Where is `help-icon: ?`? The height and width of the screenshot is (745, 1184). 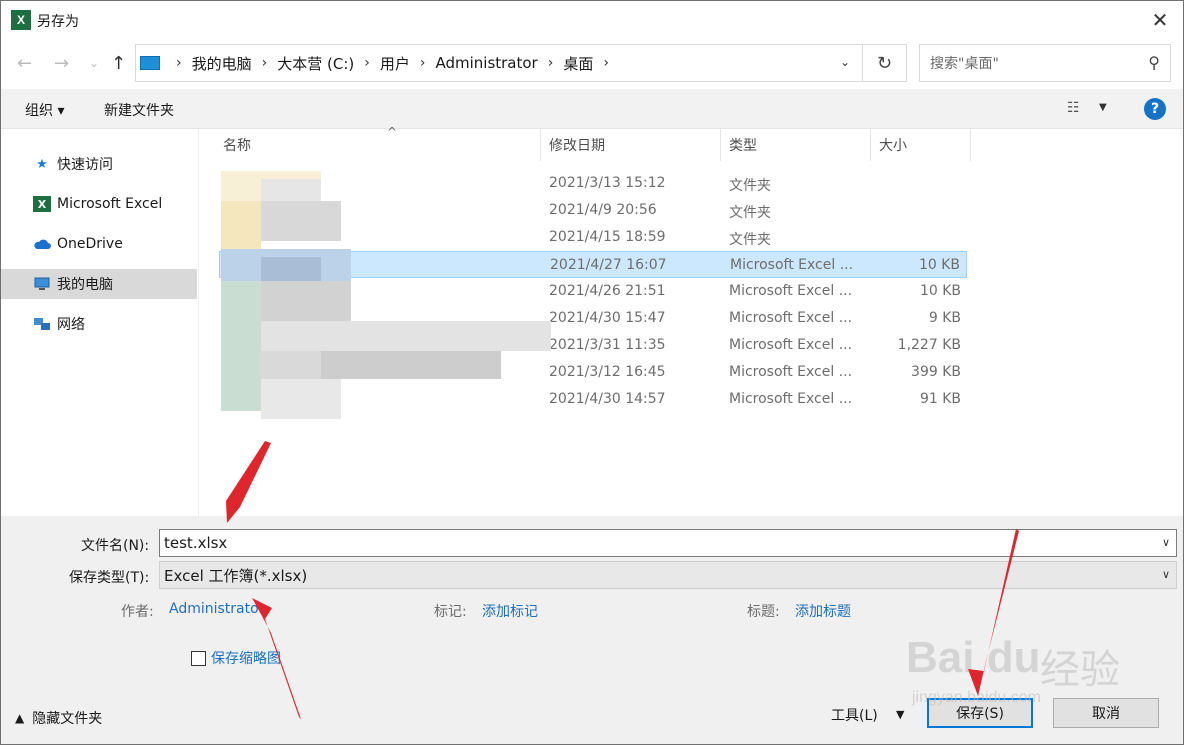
help-icon: ? is located at coordinates (1155, 109).